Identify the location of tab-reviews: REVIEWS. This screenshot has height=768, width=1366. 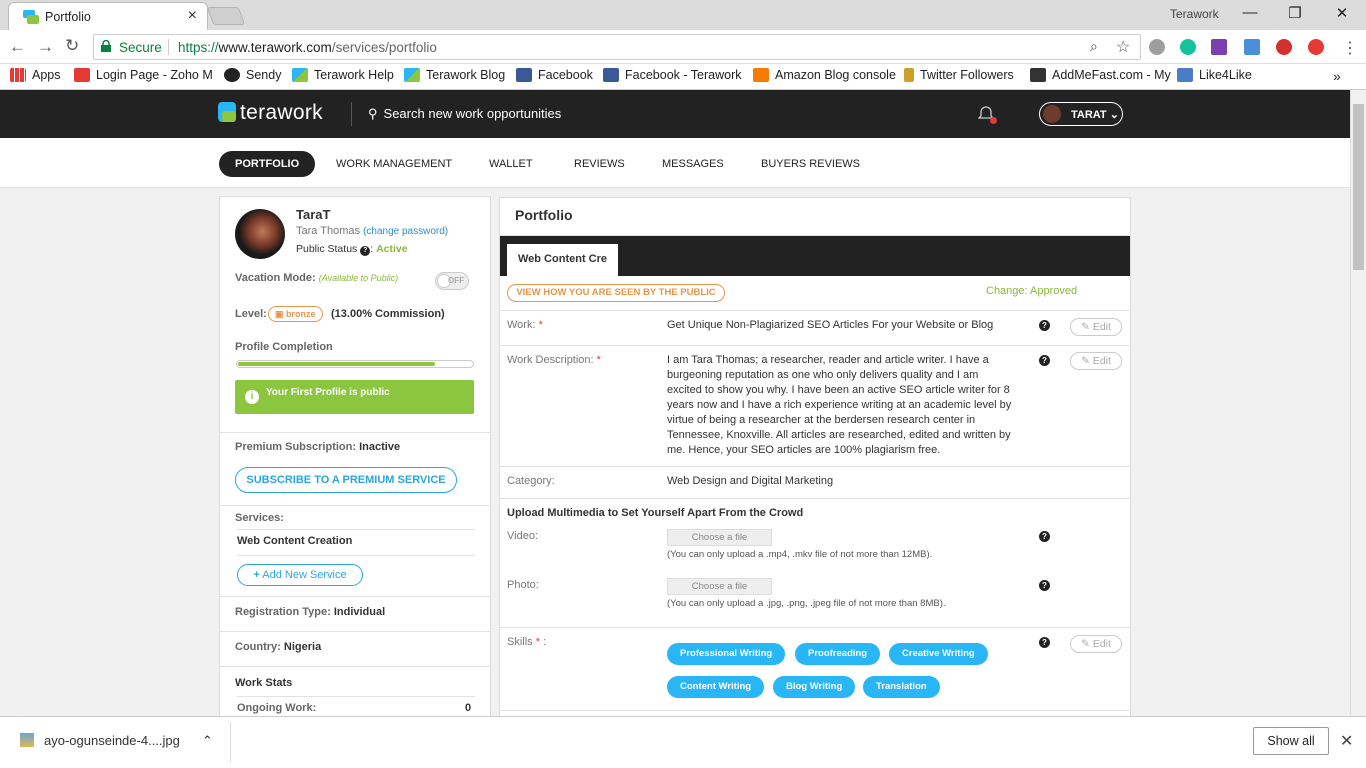
(599, 164).